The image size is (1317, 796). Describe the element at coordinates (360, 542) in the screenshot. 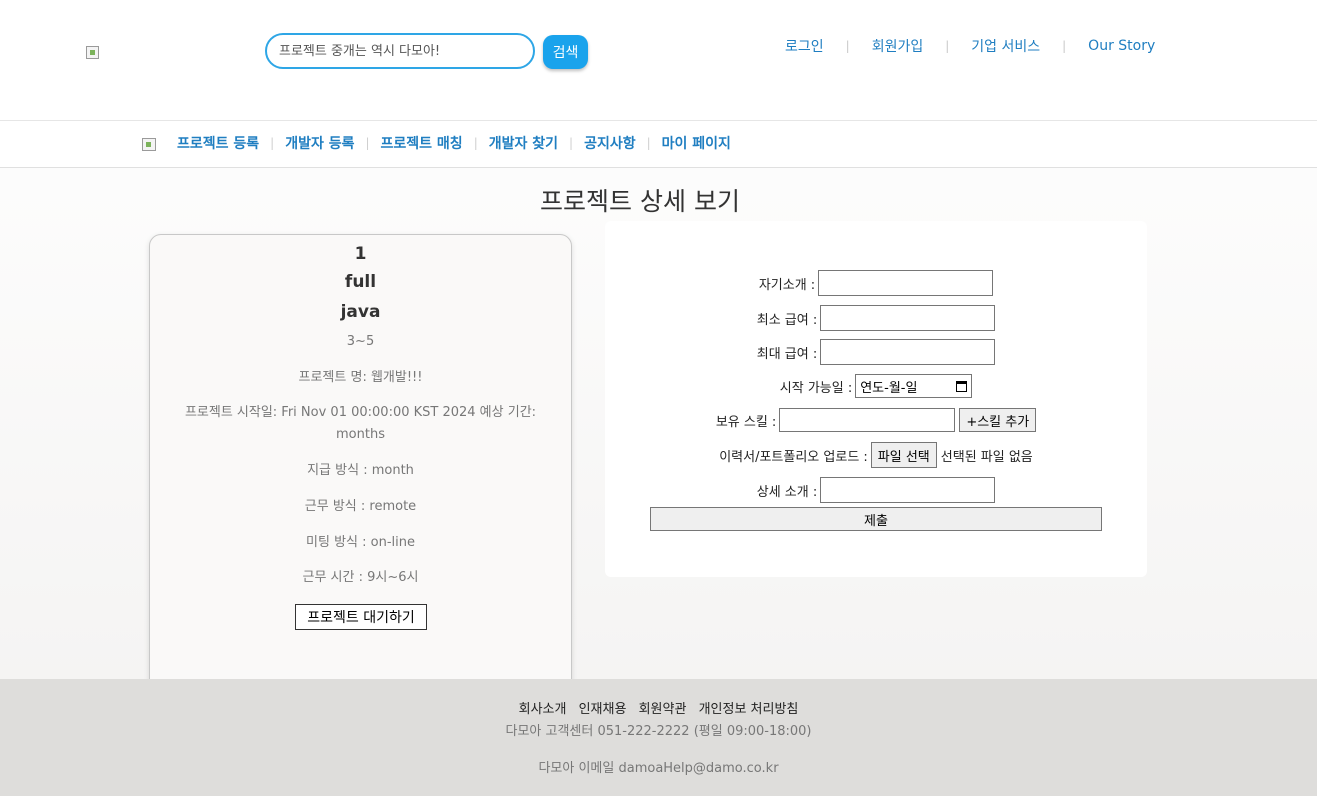

I see `project-meeting-type: 미팅 방식 : on-line` at that location.